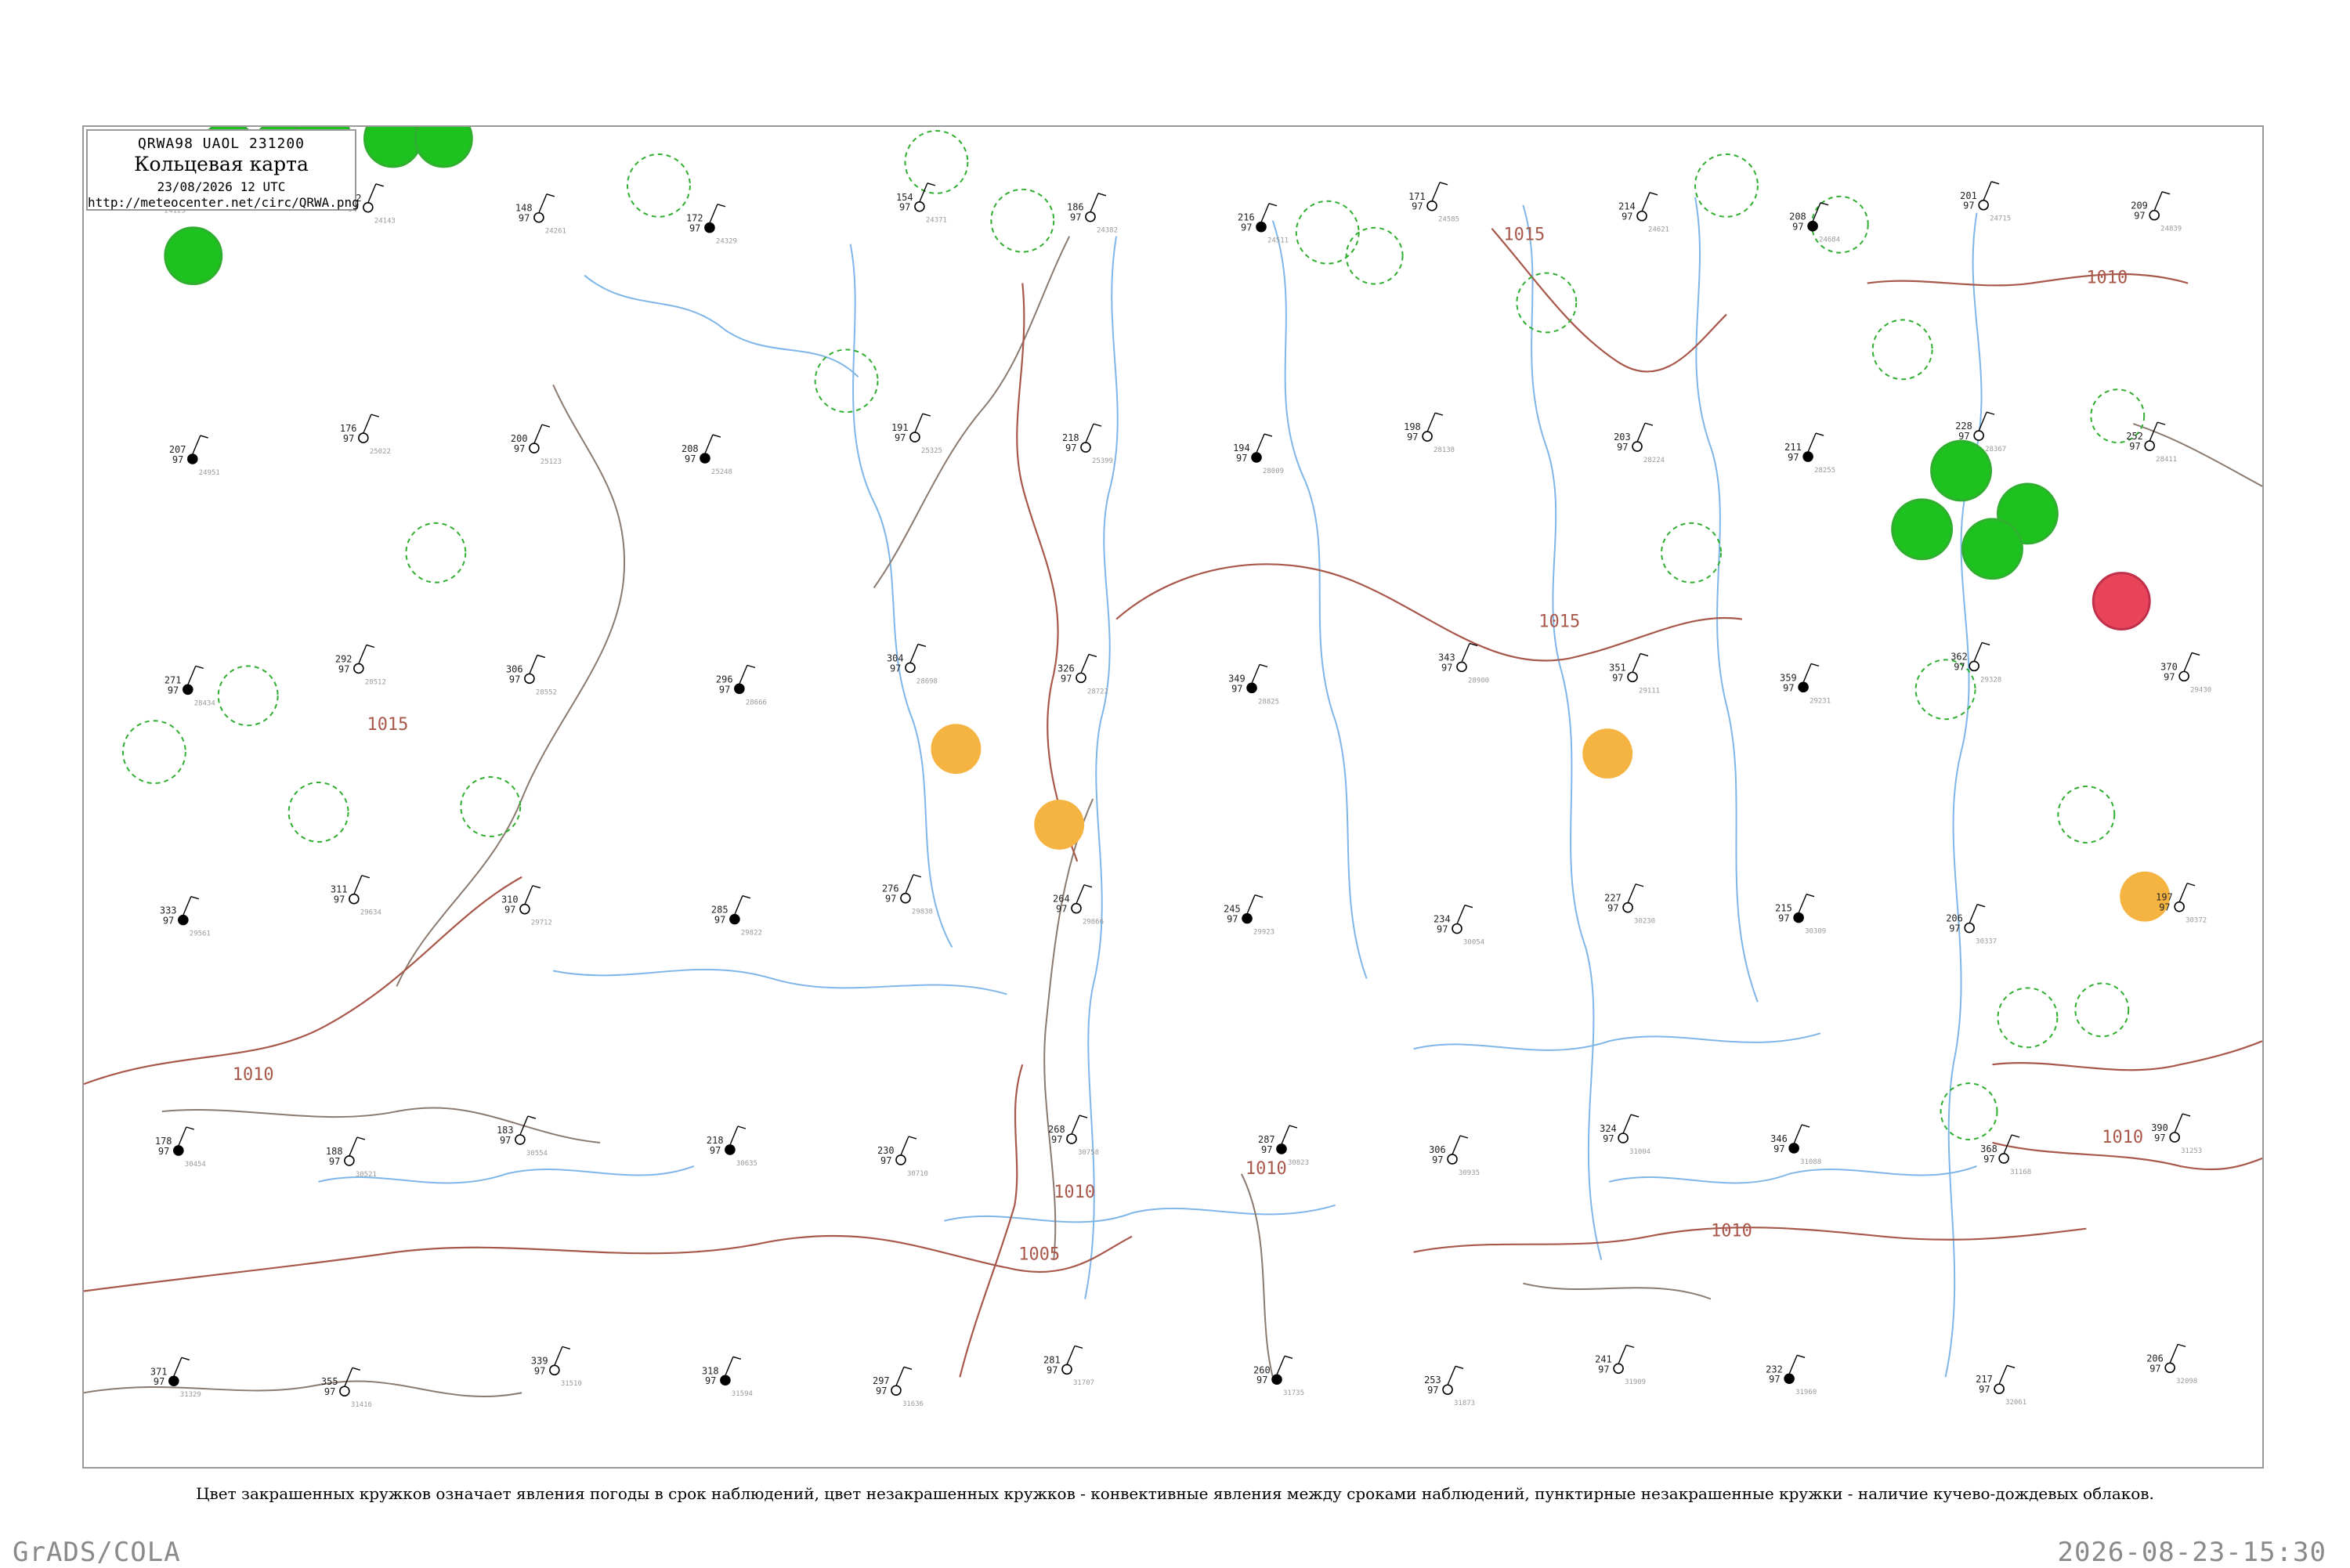 Image resolution: width=2350 pixels, height=1568 pixels. Describe the element at coordinates (727, 1377) in the screenshot. I see `station-plot: 31897 31594` at that location.